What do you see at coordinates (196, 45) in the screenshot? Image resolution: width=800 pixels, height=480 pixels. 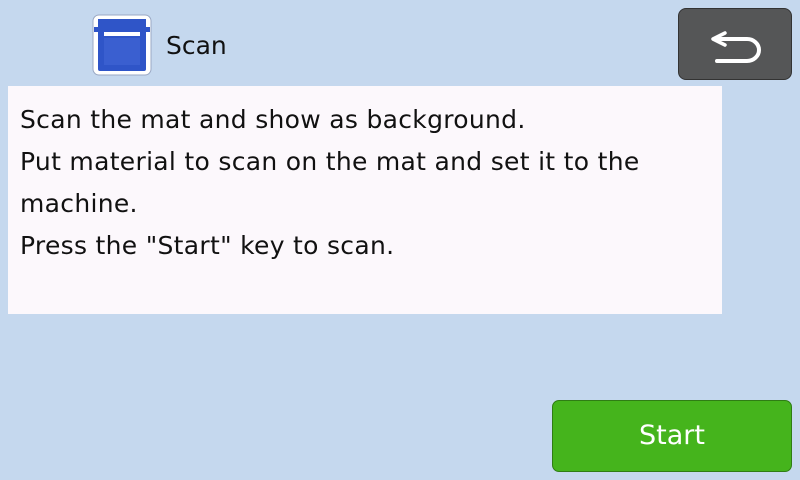 I see `page-title: Scan` at bounding box center [196, 45].